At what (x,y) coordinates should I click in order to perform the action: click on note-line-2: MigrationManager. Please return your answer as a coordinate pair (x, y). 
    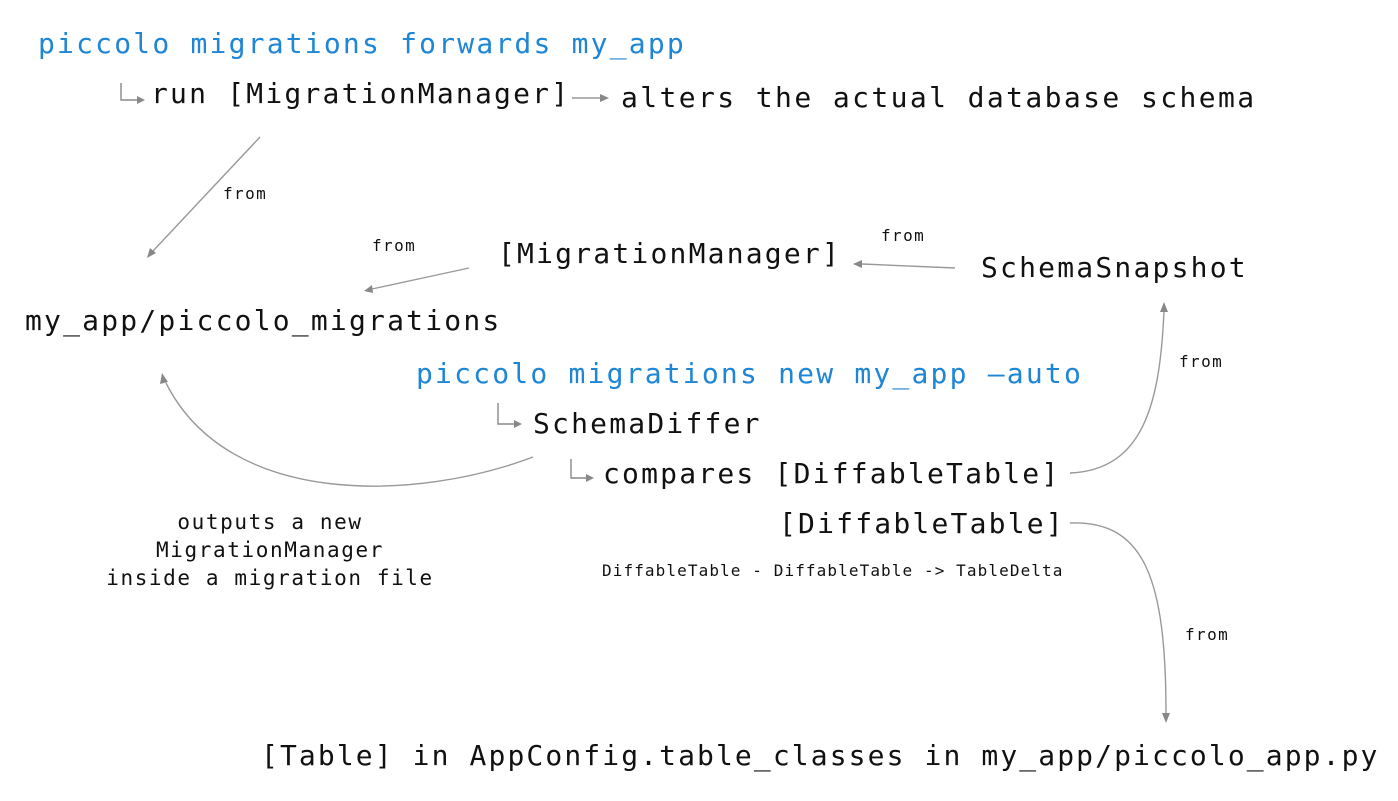
    Looking at the image, I should click on (270, 550).